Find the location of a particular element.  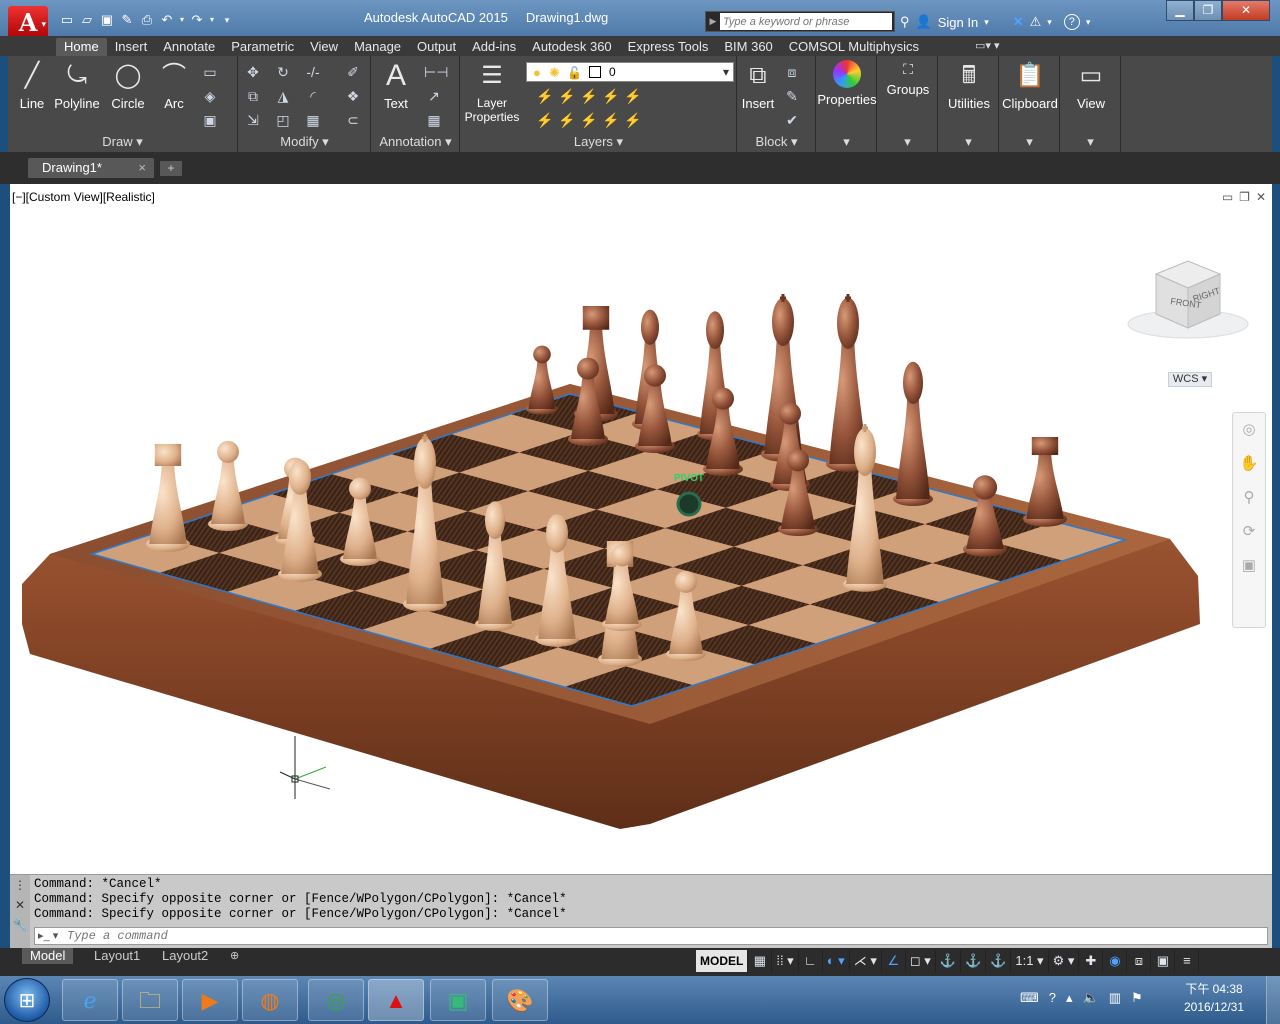

layers-panel-title: Layers ▾ is located at coordinates (598, 142).